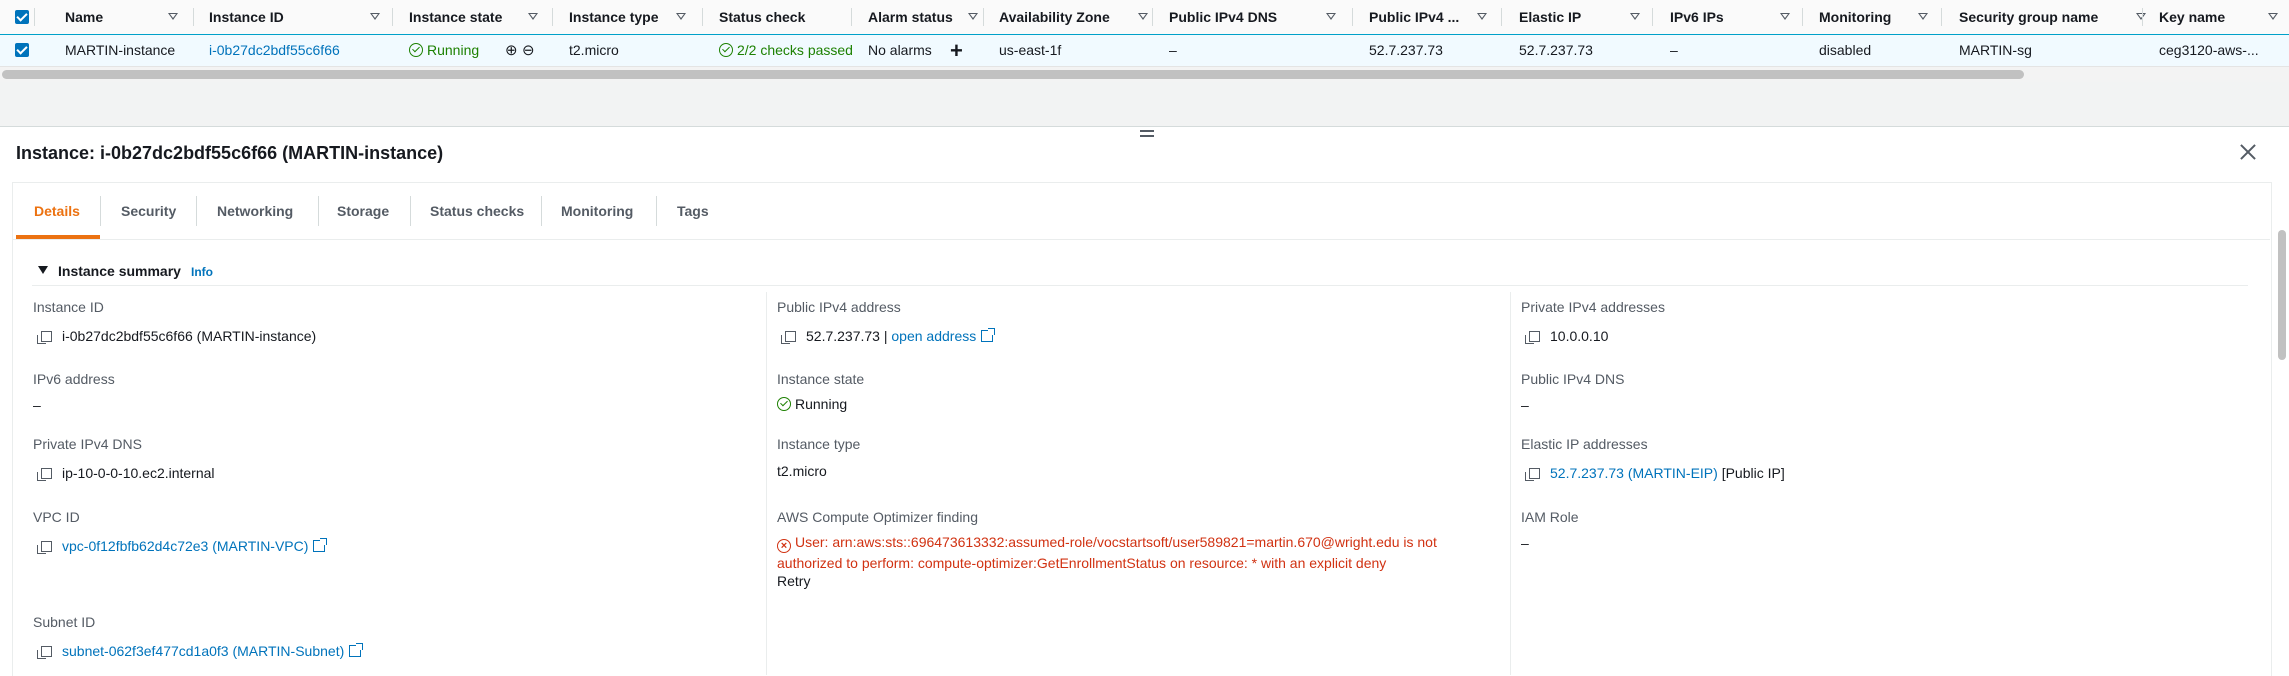 The width and height of the screenshot is (2289, 676). I want to click on instance-id-label: Instance ID, so click(68, 307).